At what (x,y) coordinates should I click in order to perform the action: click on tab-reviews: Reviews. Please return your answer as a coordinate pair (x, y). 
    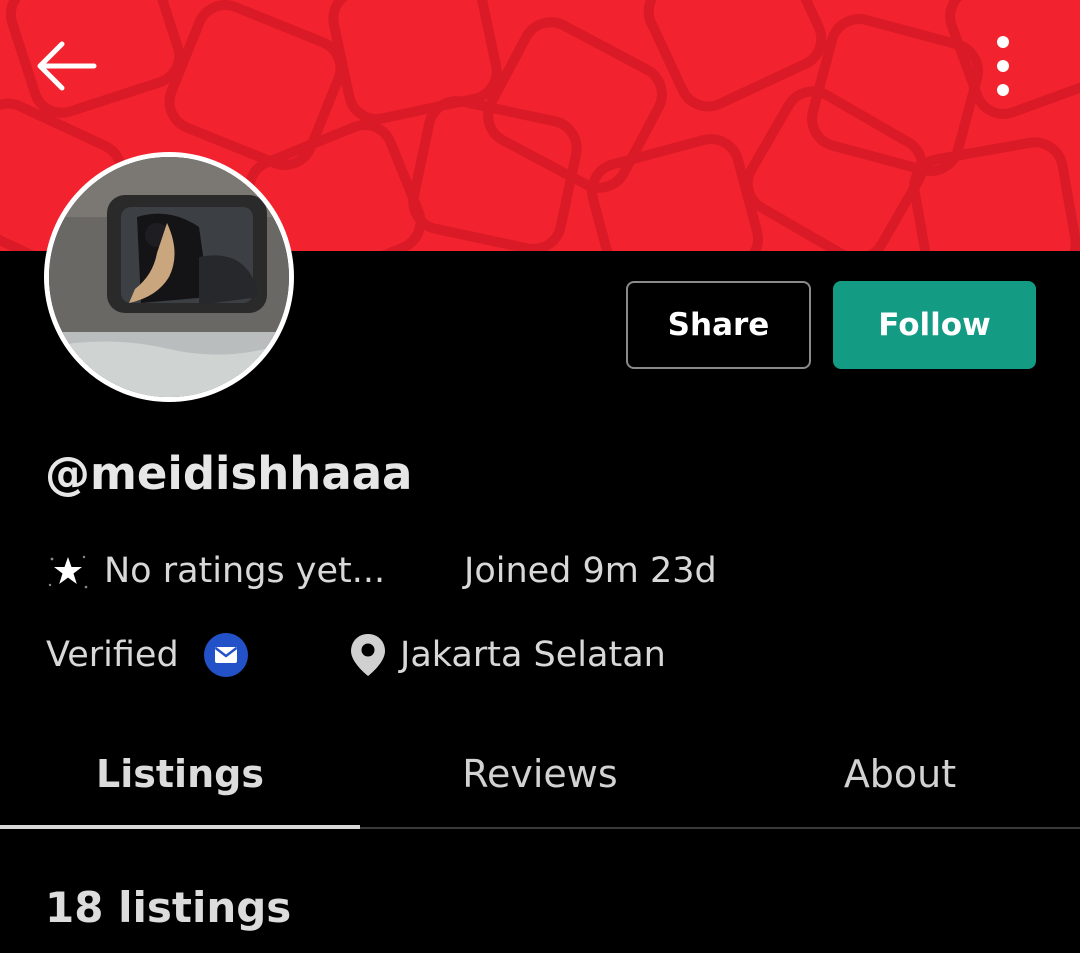
    Looking at the image, I should click on (540, 774).